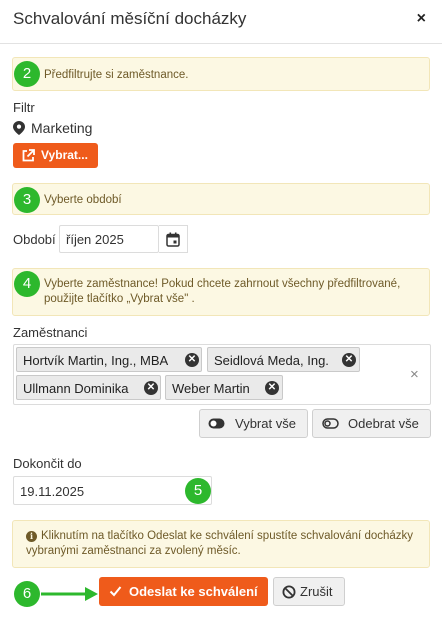  What do you see at coordinates (62, 128) in the screenshot?
I see `filter-value: Marketing` at bounding box center [62, 128].